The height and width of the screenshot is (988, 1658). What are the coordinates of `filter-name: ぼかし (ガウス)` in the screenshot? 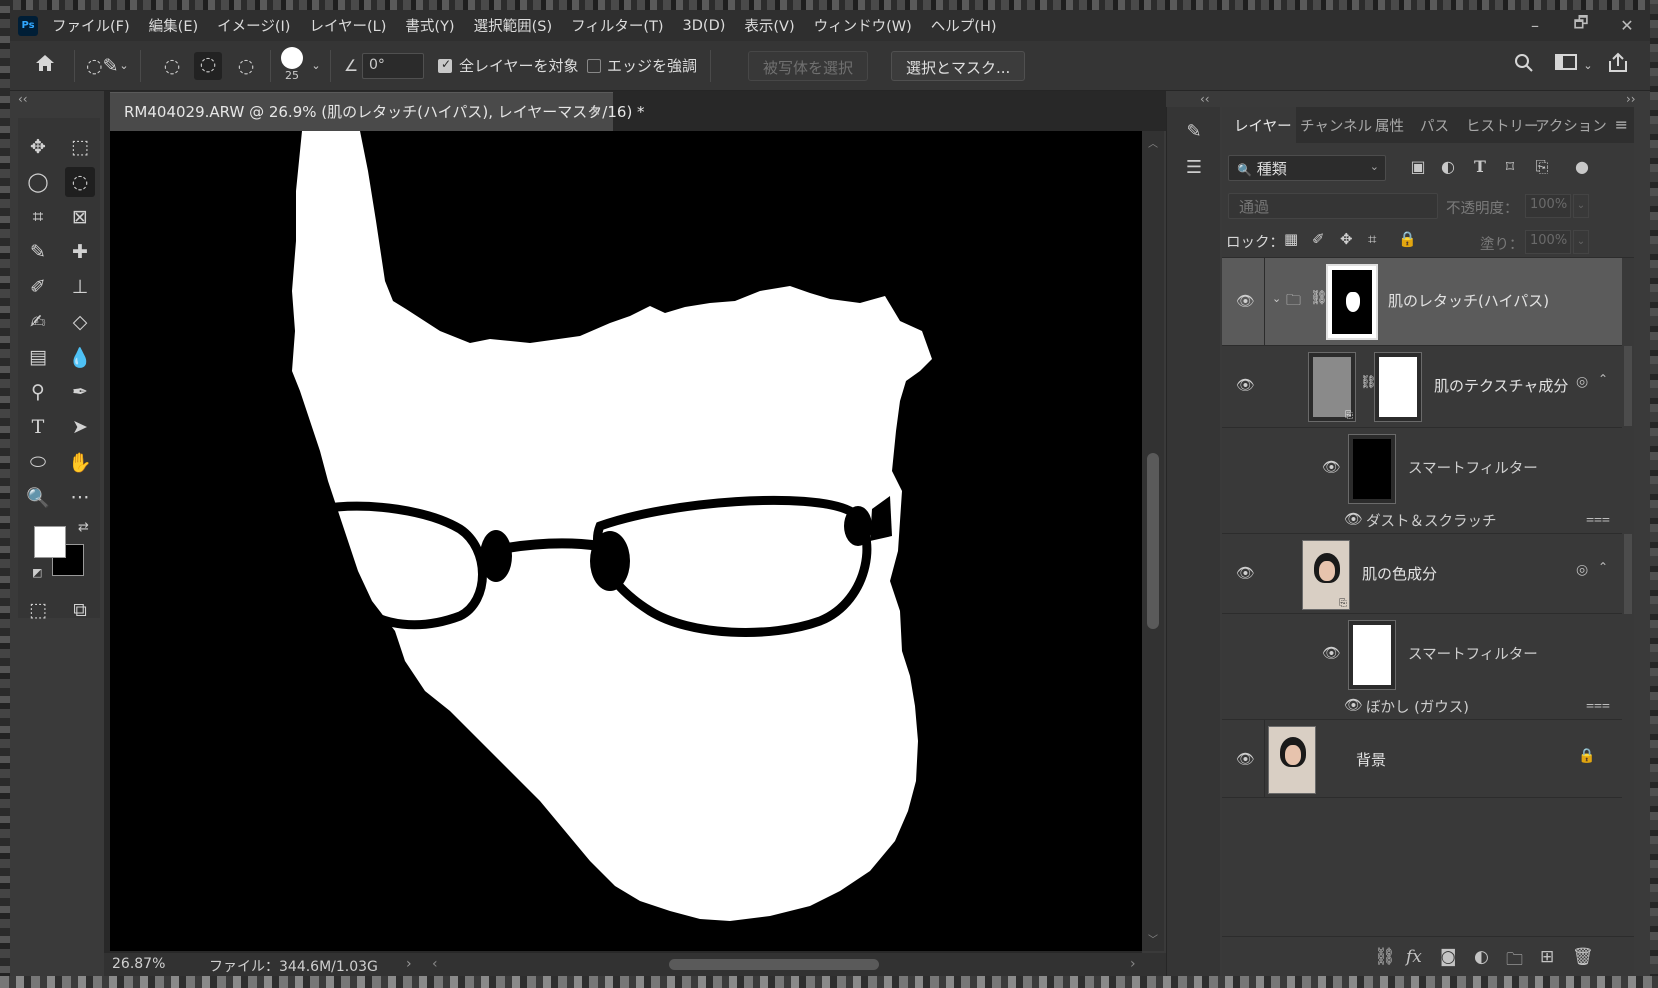 It's located at (1417, 706).